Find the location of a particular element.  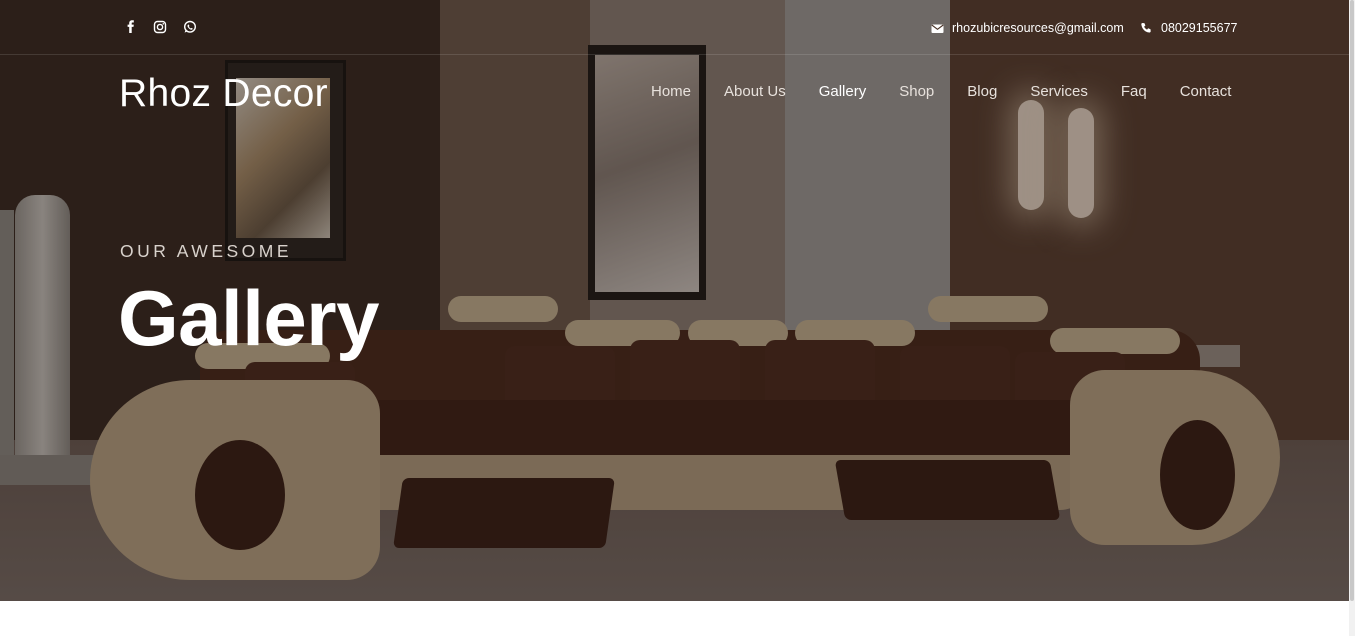

nav-item-services: Services is located at coordinates (1059, 92).